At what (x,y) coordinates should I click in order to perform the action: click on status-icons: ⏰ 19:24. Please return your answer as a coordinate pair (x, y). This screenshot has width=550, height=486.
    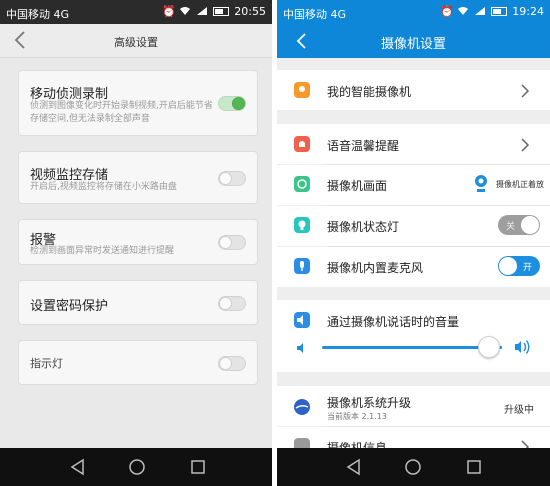
    Looking at the image, I should click on (492, 11).